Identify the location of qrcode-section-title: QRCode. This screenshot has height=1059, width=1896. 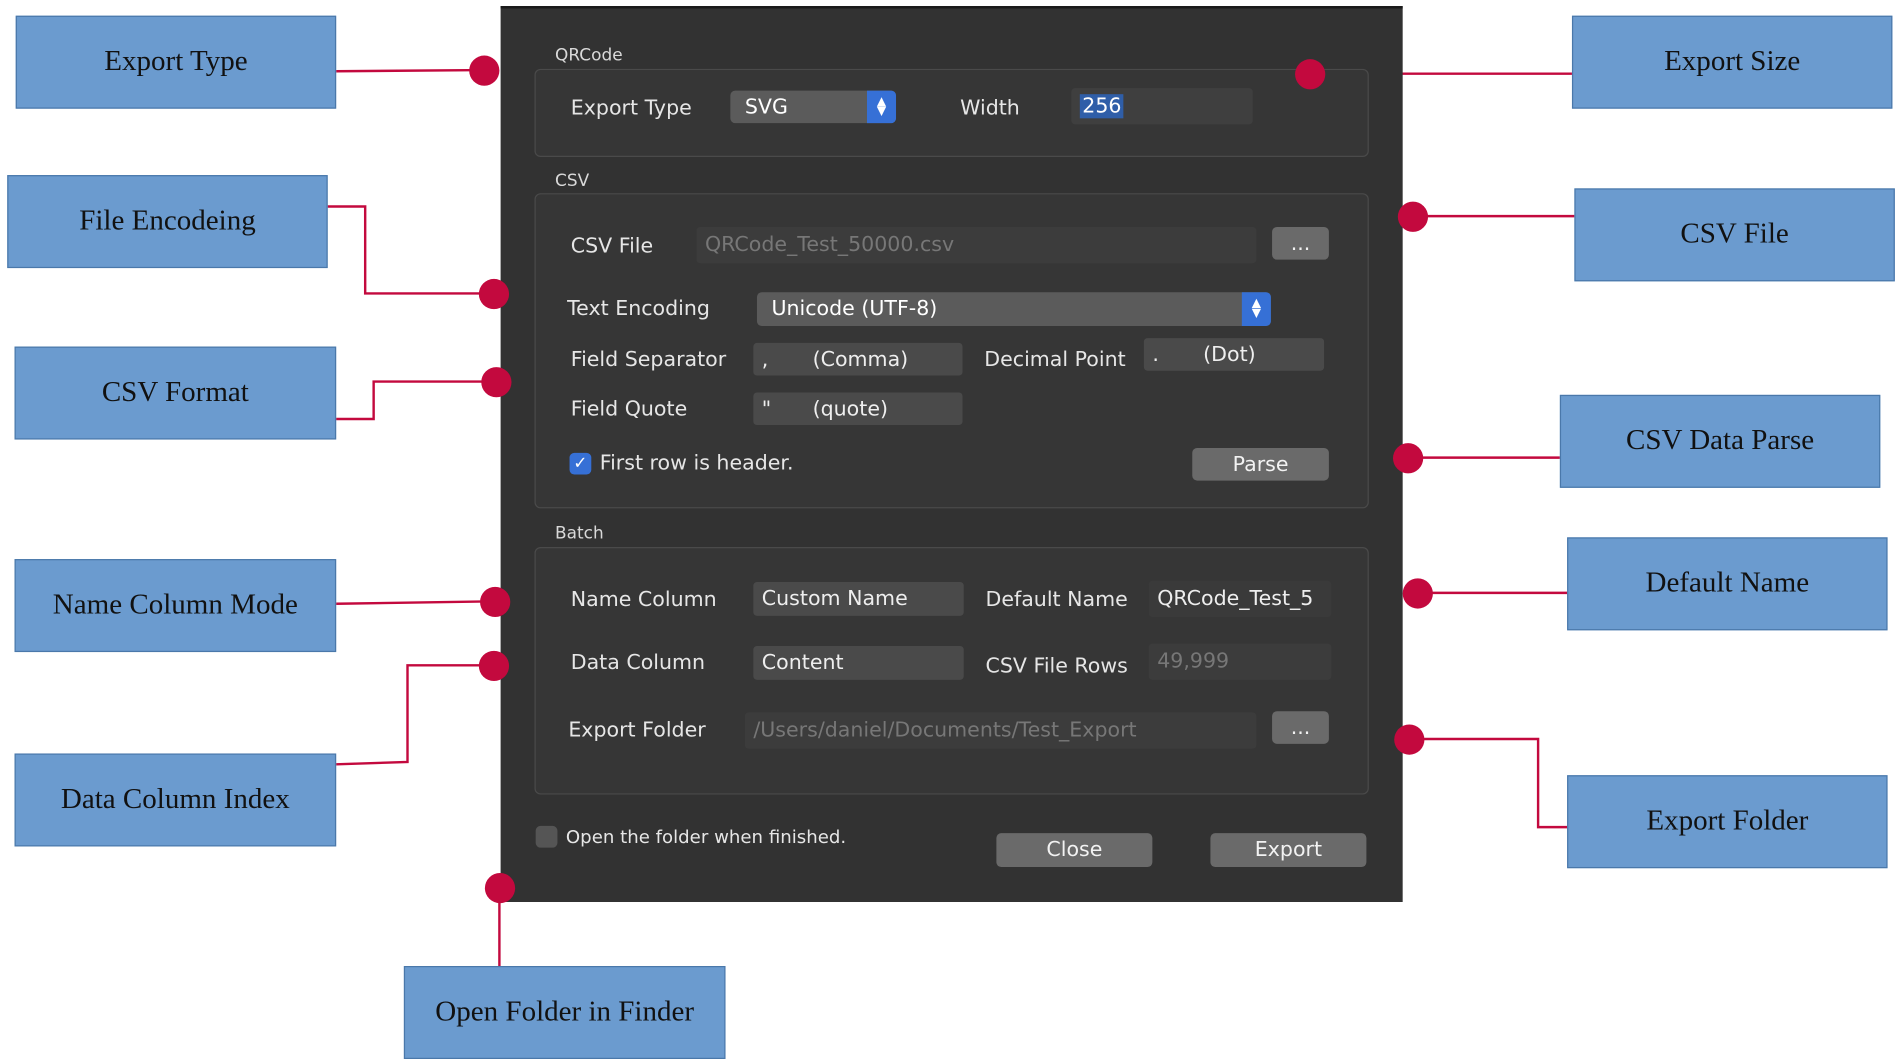
(589, 55).